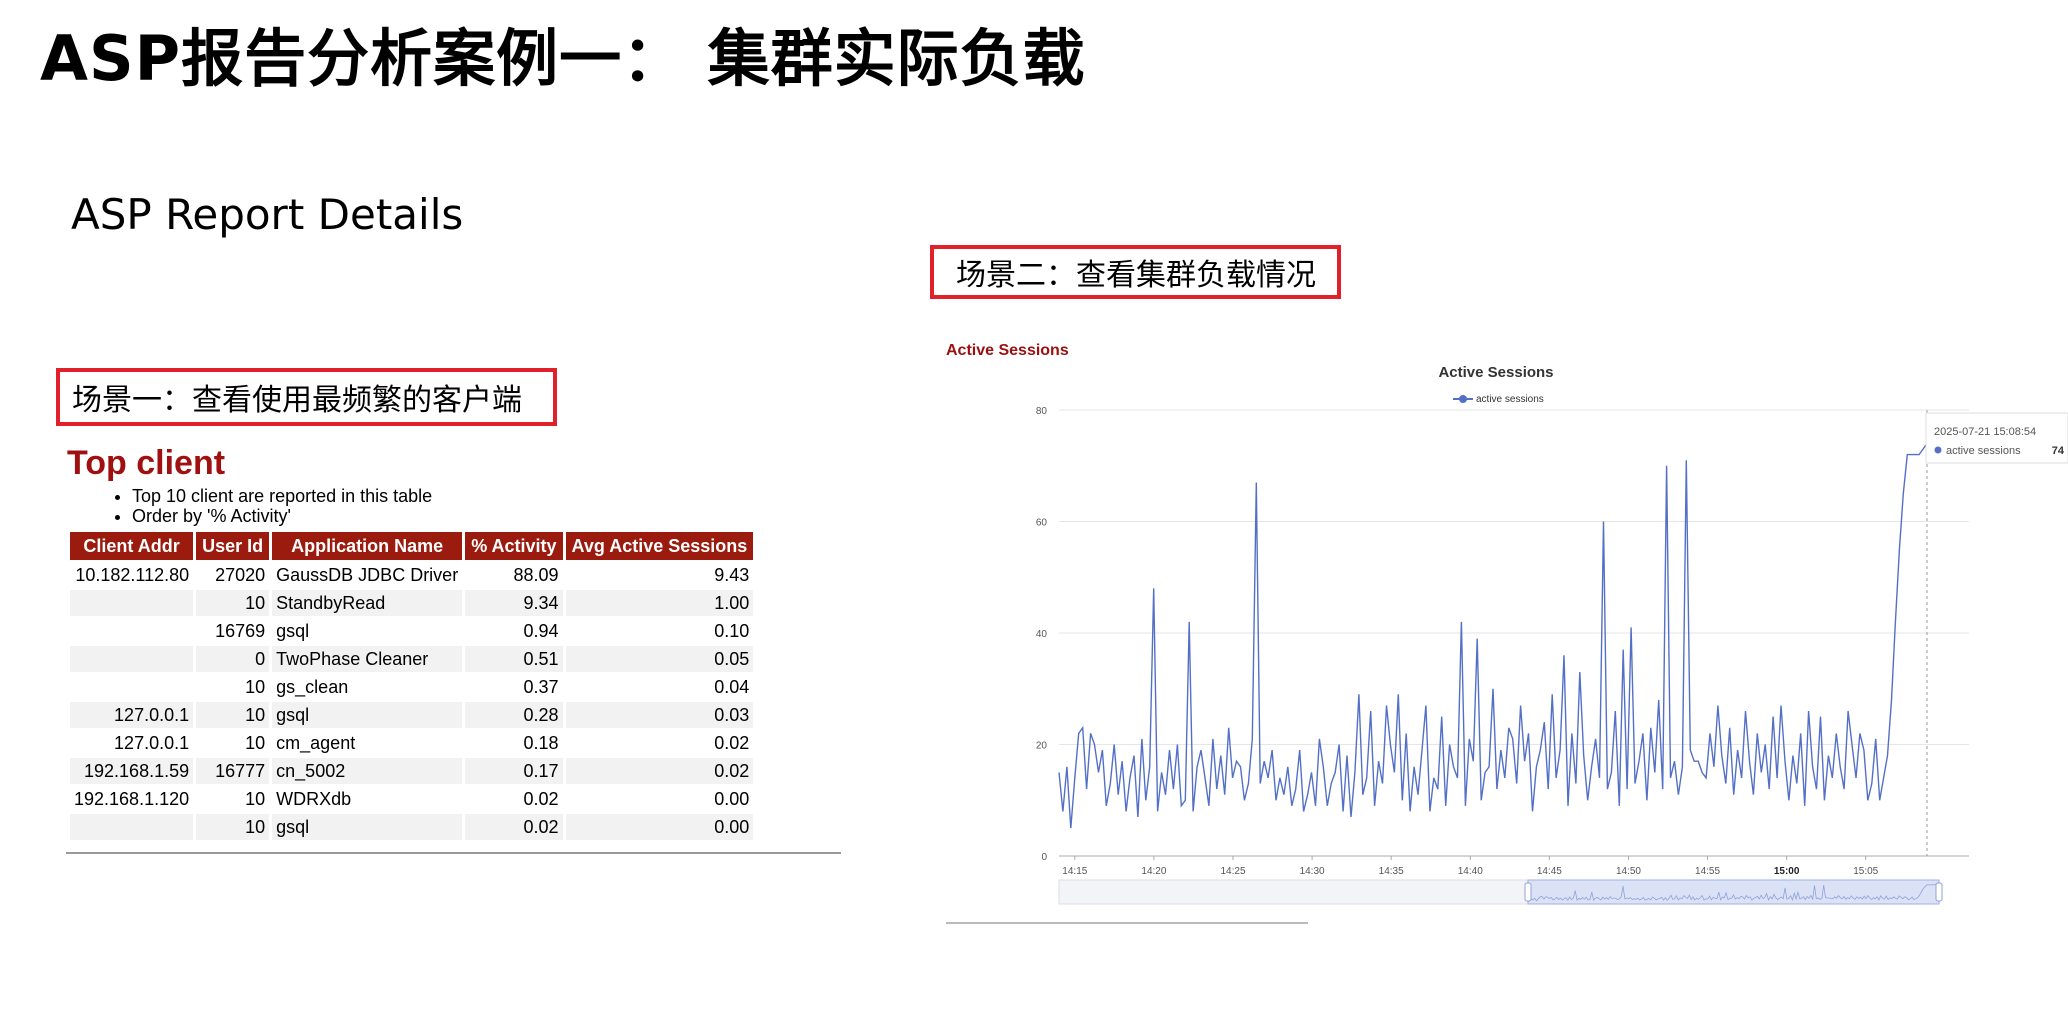 The width and height of the screenshot is (2068, 1021). I want to click on col-avg-active-sessions: Avg Active Sessions, so click(659, 546).